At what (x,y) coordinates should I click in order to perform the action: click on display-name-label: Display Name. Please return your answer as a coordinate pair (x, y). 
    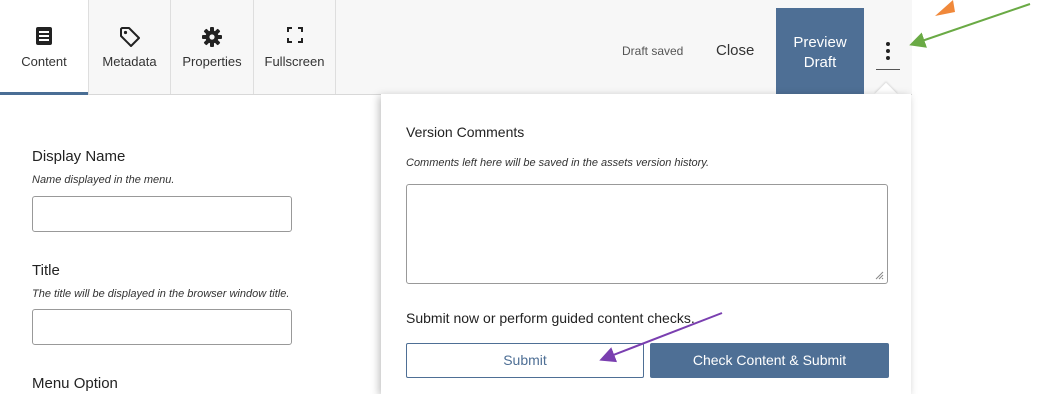
    Looking at the image, I should click on (79, 156).